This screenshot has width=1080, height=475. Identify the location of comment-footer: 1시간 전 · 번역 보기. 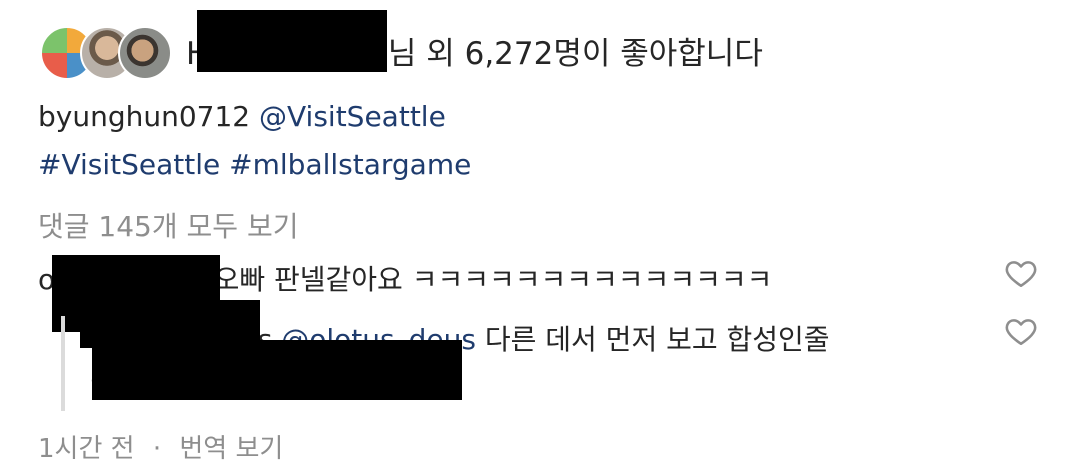
(160, 446).